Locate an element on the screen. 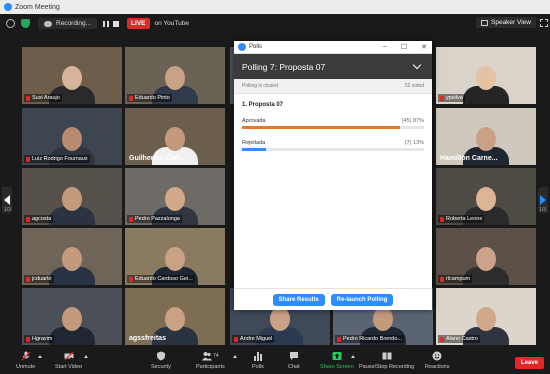 The image size is (550, 374). leave-button: Leave is located at coordinates (529, 363).